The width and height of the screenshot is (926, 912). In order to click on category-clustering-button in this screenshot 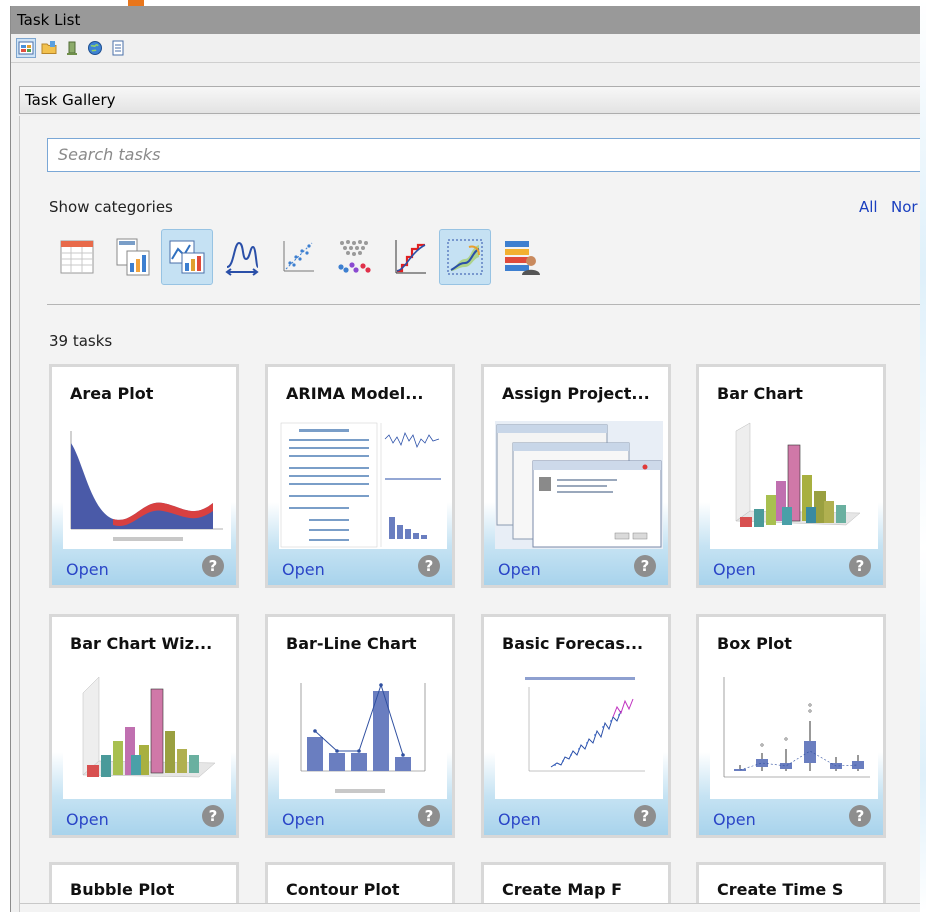, I will do `click(354, 257)`.